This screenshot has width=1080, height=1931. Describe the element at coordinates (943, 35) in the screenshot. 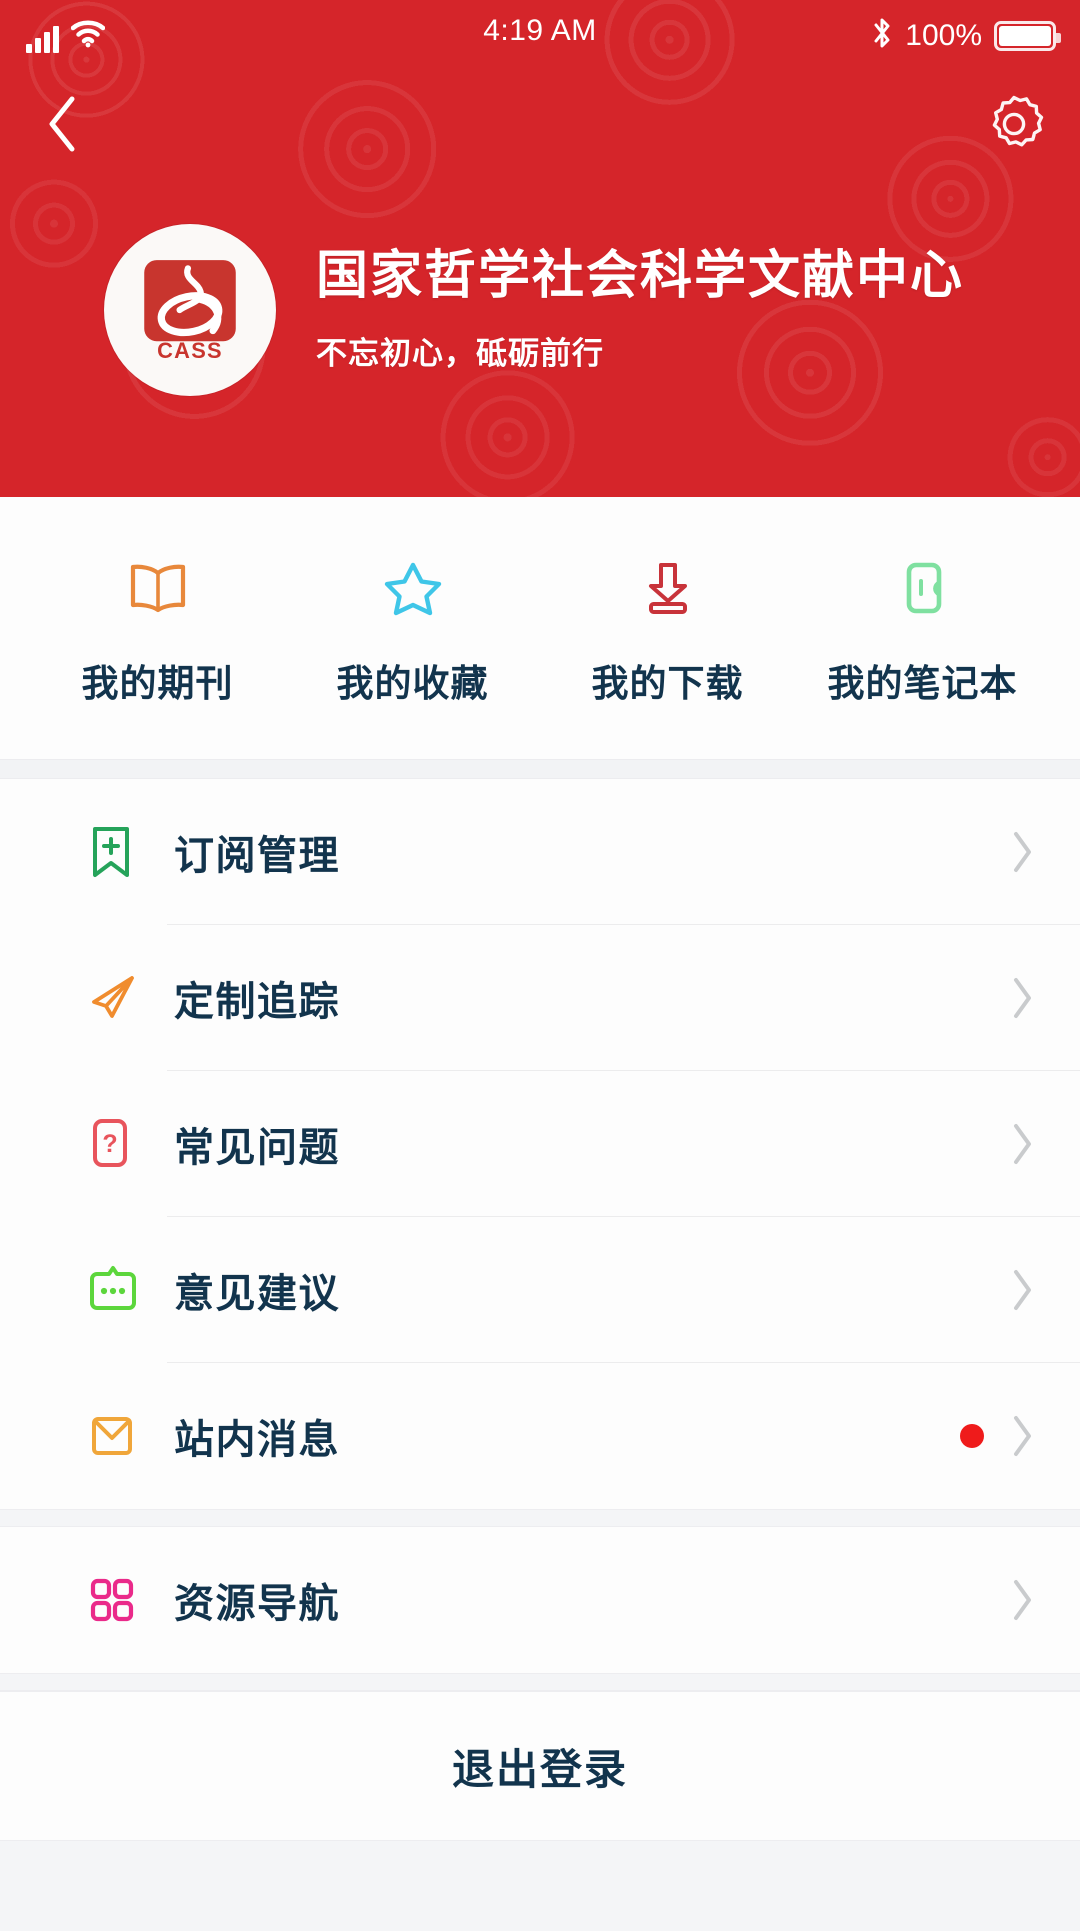

I see `battery-percent-label: 100%` at that location.